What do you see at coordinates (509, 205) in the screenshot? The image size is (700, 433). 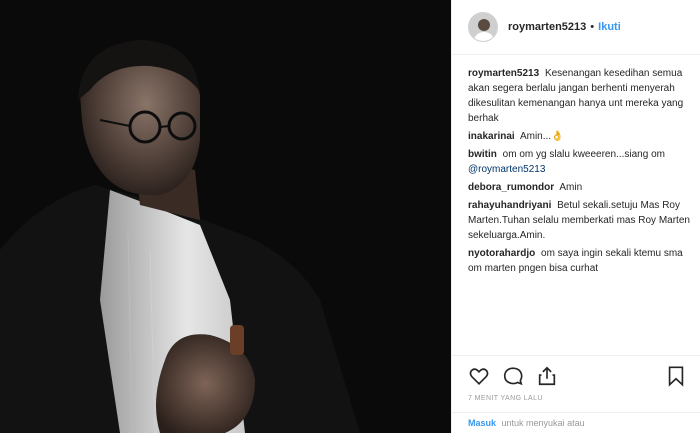 I see `comment-username: rahayuhandriyani` at bounding box center [509, 205].